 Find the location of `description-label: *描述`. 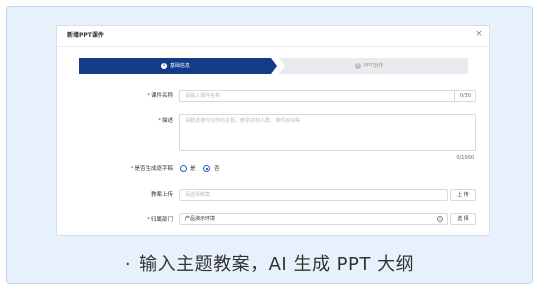

description-label: *描述 is located at coordinates (165, 121).